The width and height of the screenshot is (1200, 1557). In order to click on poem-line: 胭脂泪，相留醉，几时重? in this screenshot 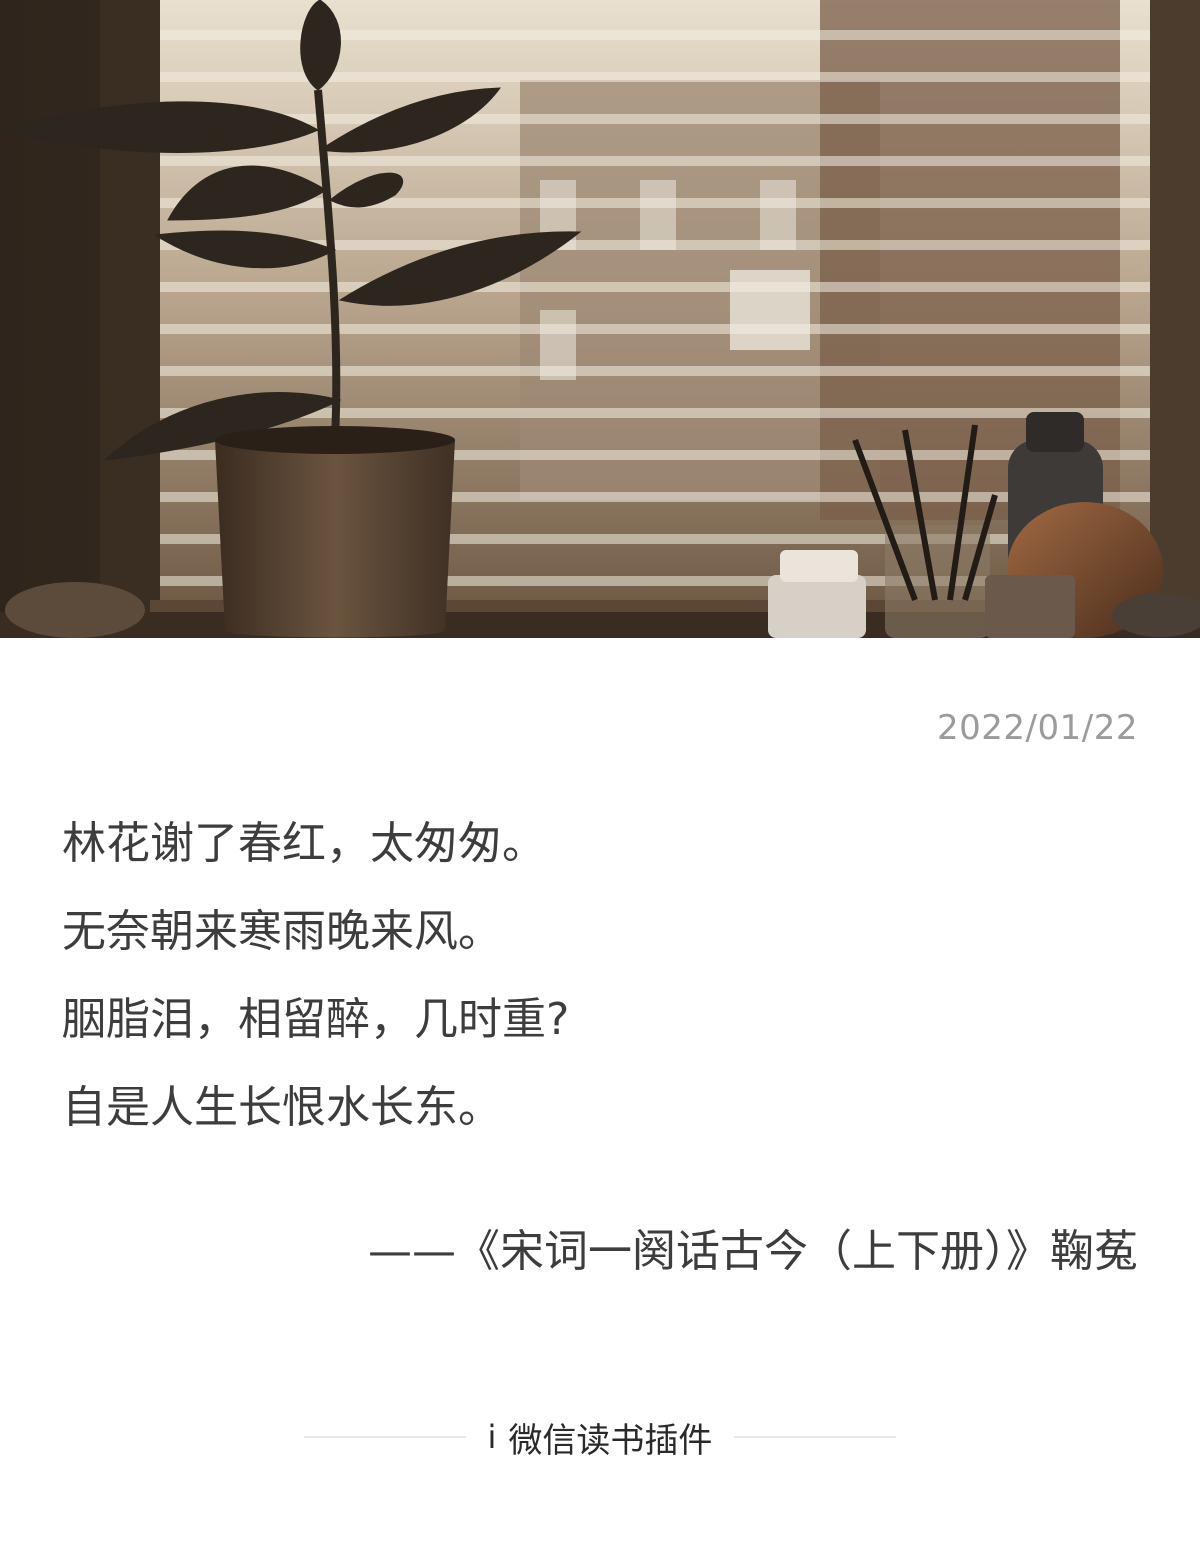, I will do `click(316, 1019)`.